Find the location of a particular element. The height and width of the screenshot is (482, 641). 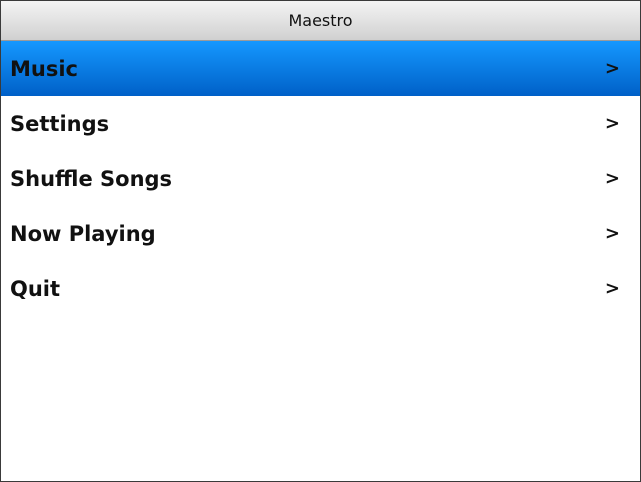

menu-item-shuffle-songs: Shuffle Songs > is located at coordinates (320, 178).